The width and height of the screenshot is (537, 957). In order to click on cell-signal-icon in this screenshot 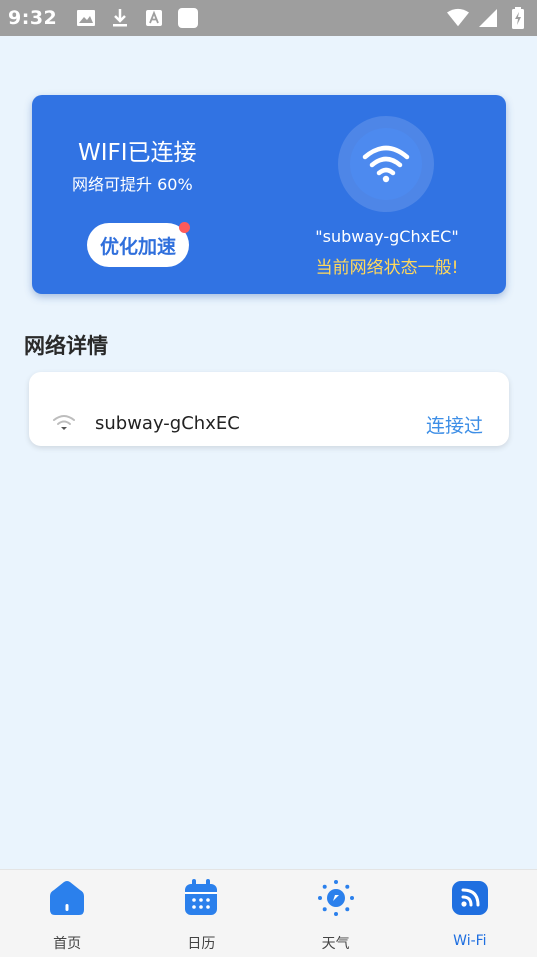, I will do `click(488, 18)`.